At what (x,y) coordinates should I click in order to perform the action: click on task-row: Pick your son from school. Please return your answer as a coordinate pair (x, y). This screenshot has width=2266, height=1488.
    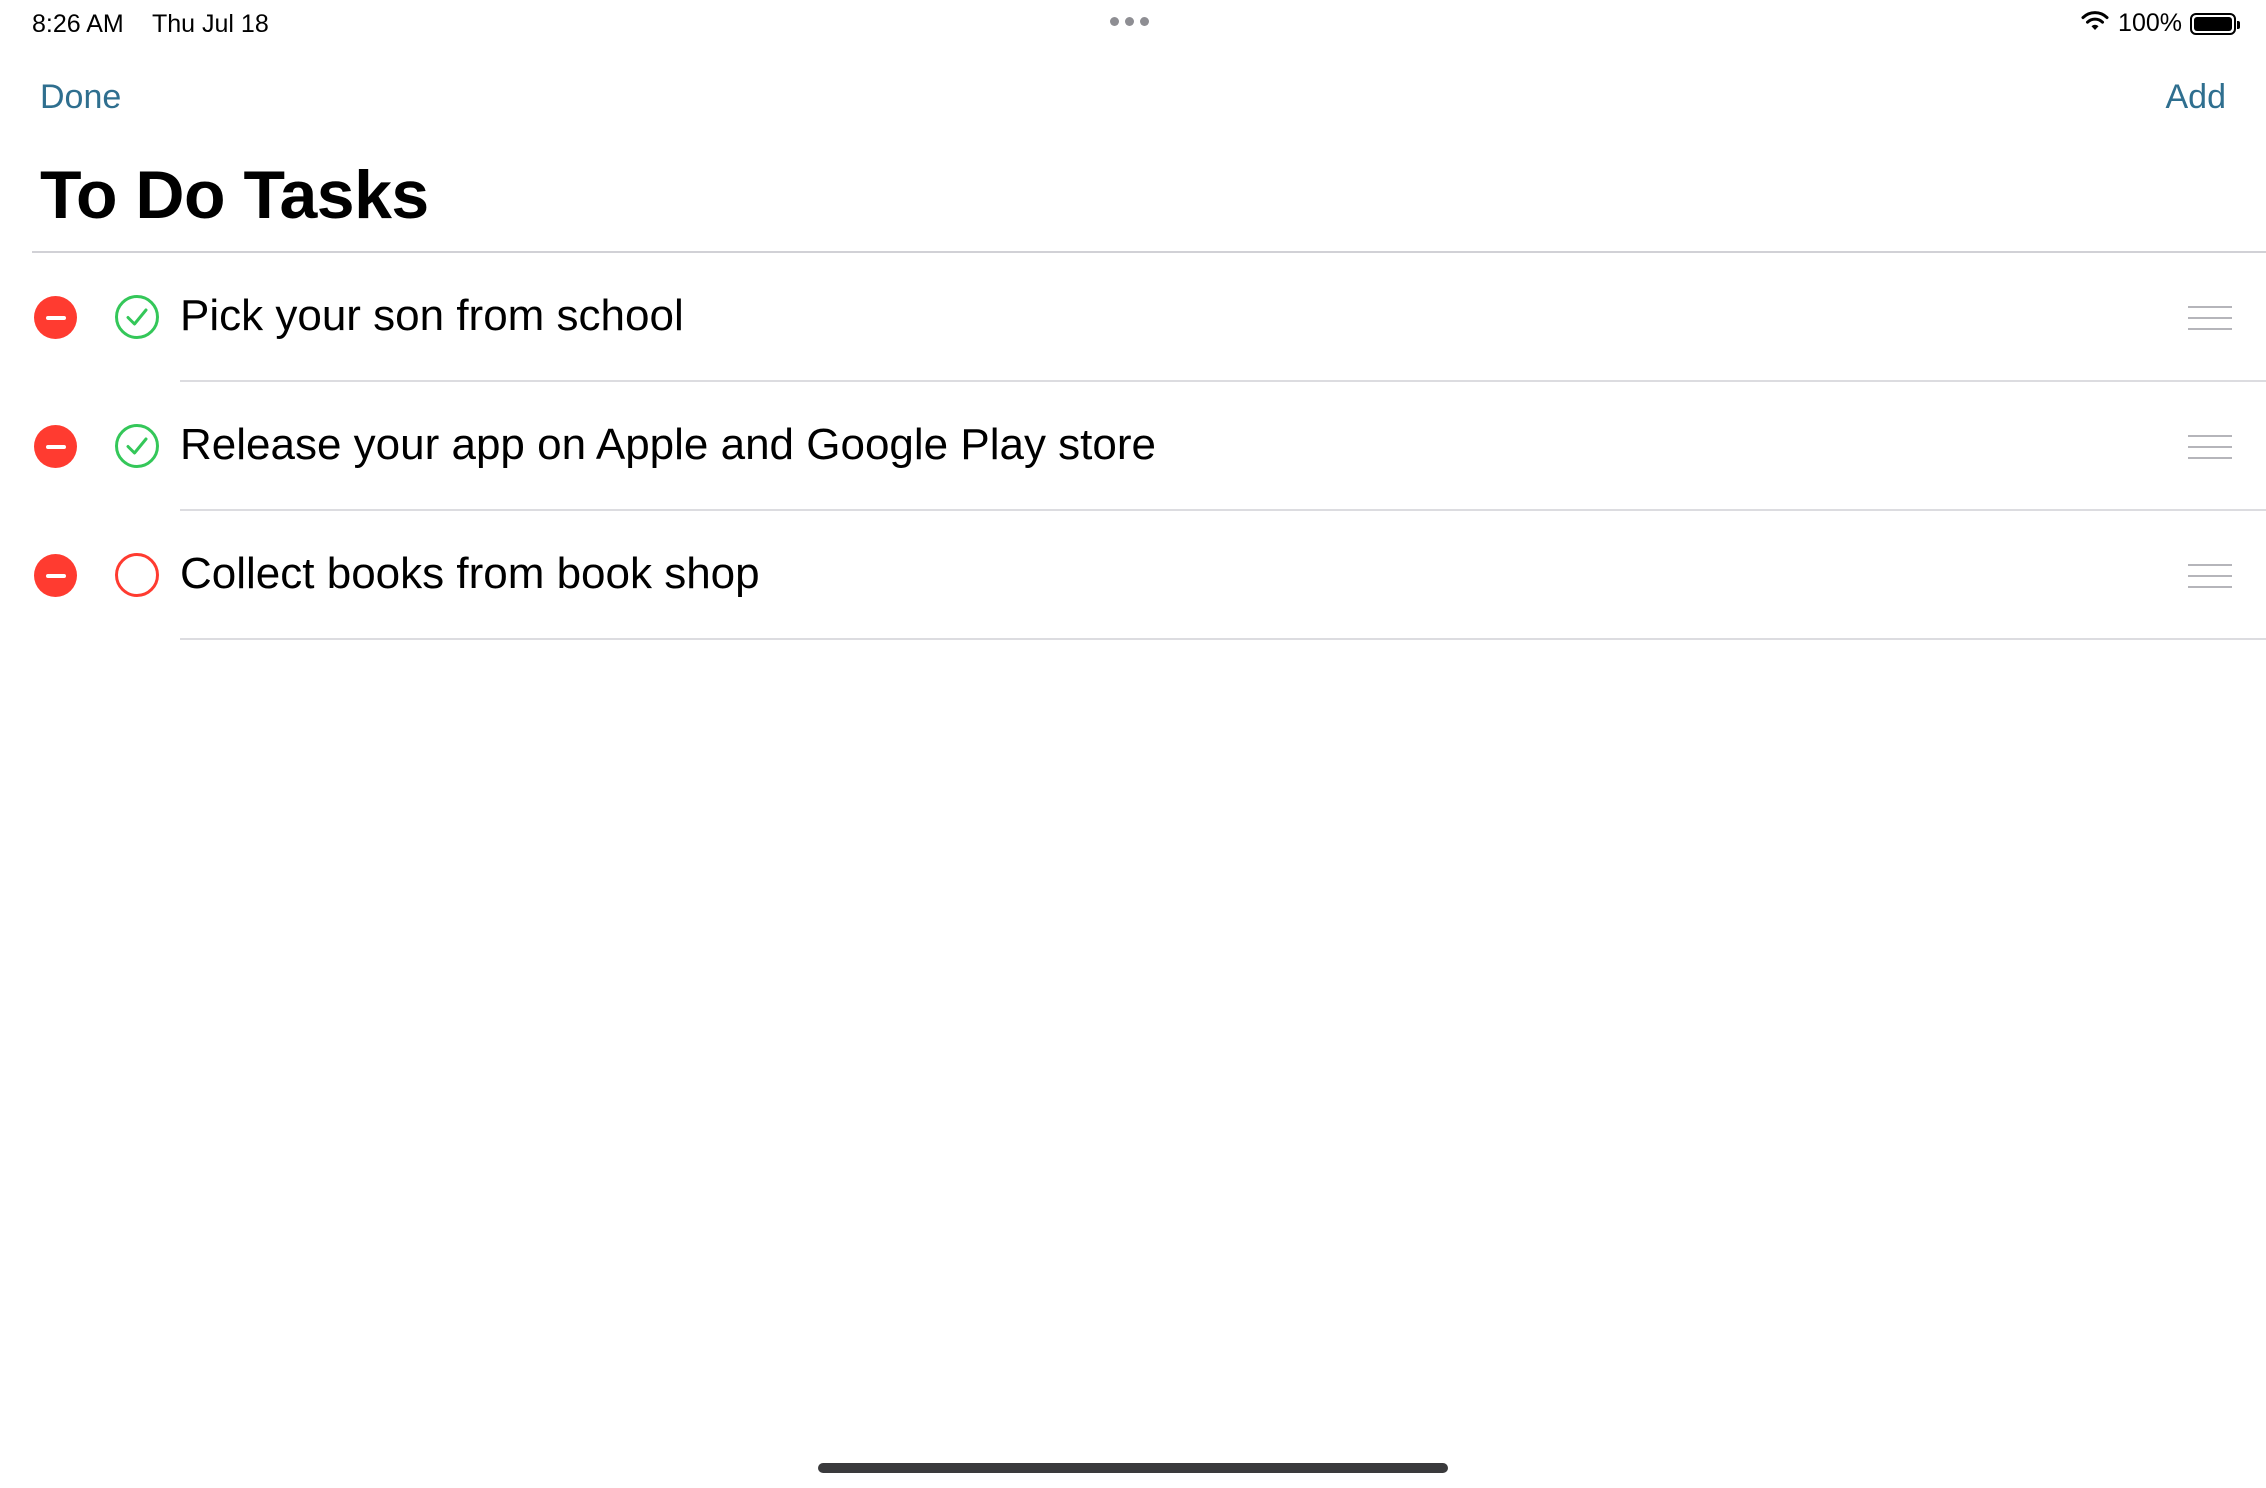
    Looking at the image, I should click on (1133, 317).